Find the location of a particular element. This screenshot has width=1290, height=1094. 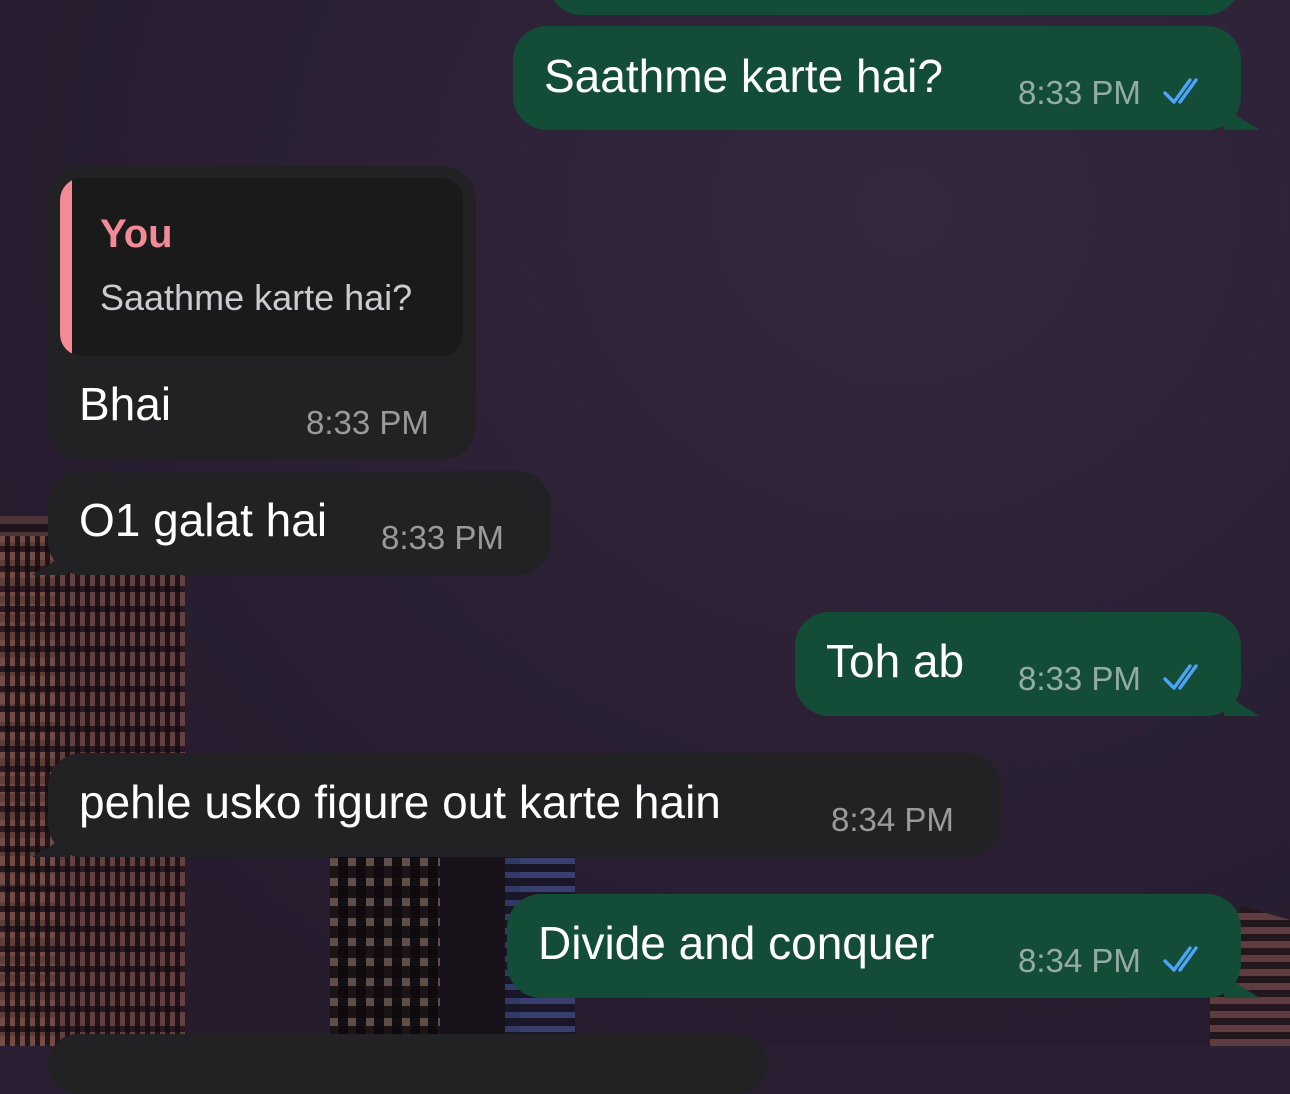

wallpaper-building is located at coordinates (385, 951).